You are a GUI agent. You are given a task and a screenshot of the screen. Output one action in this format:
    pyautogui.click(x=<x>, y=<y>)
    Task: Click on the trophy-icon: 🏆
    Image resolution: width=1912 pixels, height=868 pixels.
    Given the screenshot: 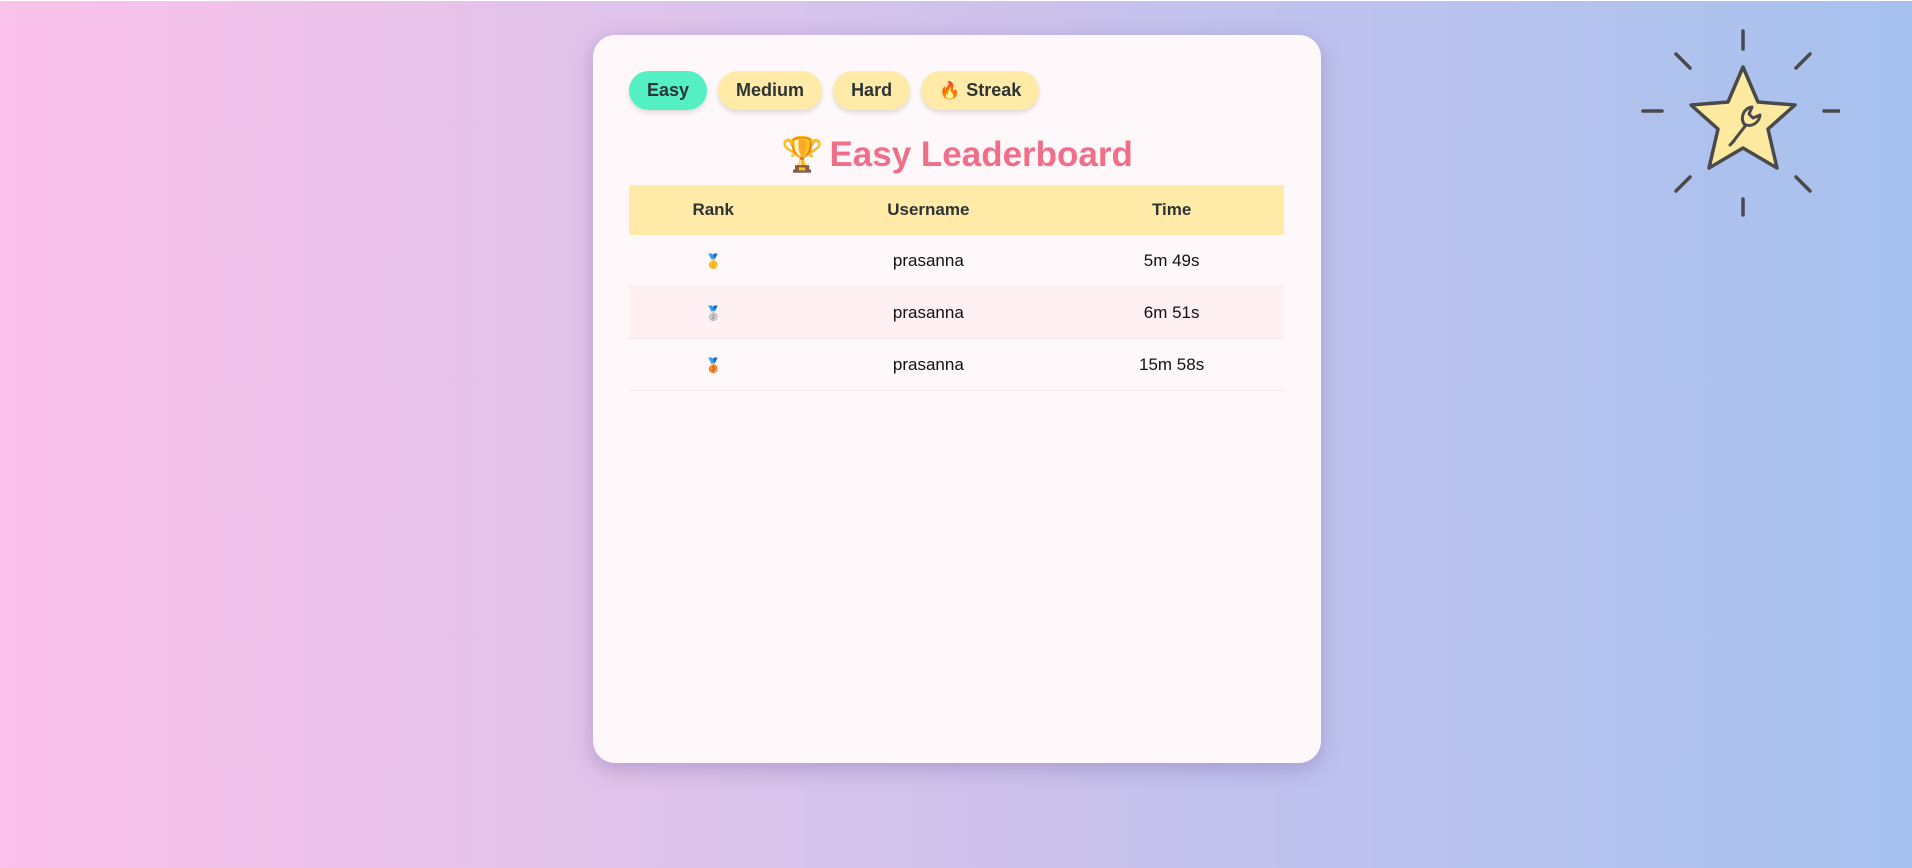 What is the action you would take?
    pyautogui.click(x=802, y=155)
    